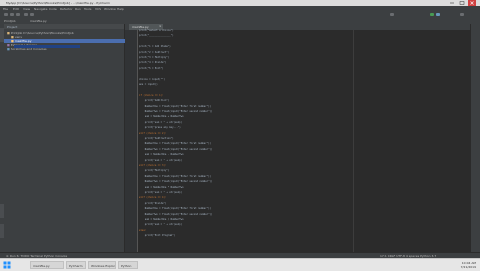 This screenshot has height=271, width=480. I want to click on code-line: print("Multiply"), so click(154, 170).